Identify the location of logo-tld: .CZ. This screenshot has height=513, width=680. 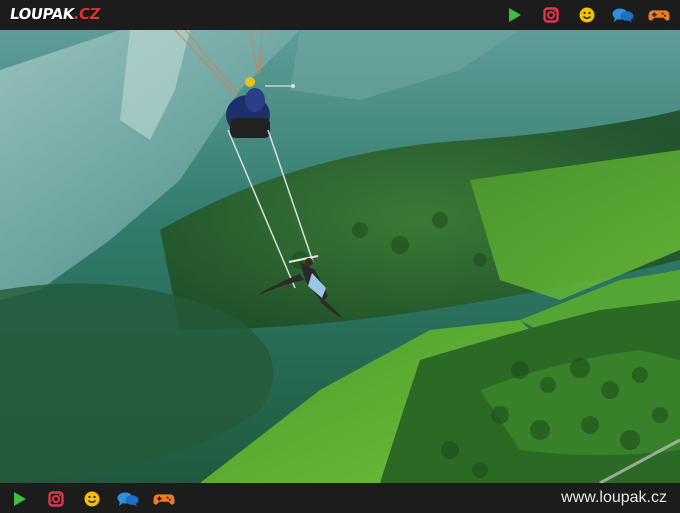
(87, 14).